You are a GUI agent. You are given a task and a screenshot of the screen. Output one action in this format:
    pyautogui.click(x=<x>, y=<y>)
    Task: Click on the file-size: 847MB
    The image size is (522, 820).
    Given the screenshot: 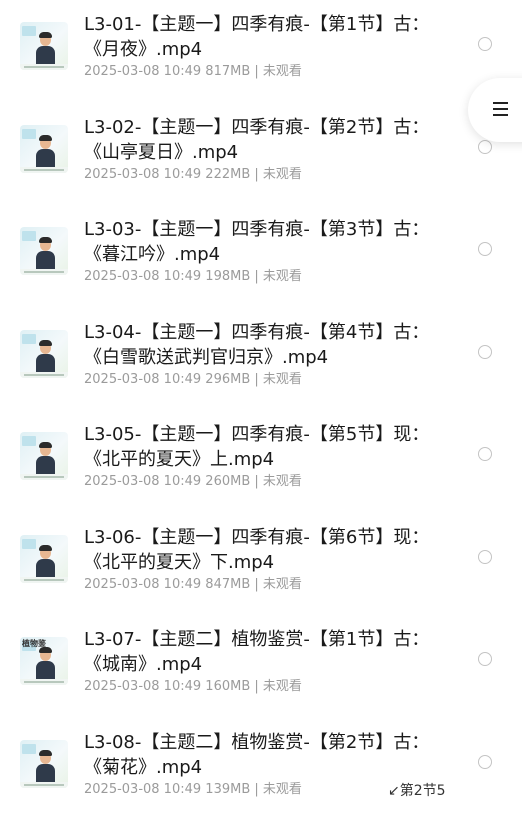 What is the action you would take?
    pyautogui.click(x=227, y=584)
    